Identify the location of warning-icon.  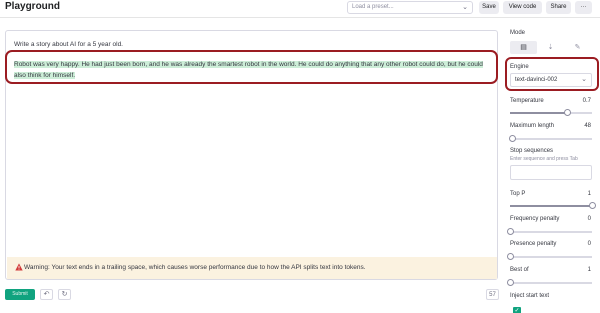
(19, 267).